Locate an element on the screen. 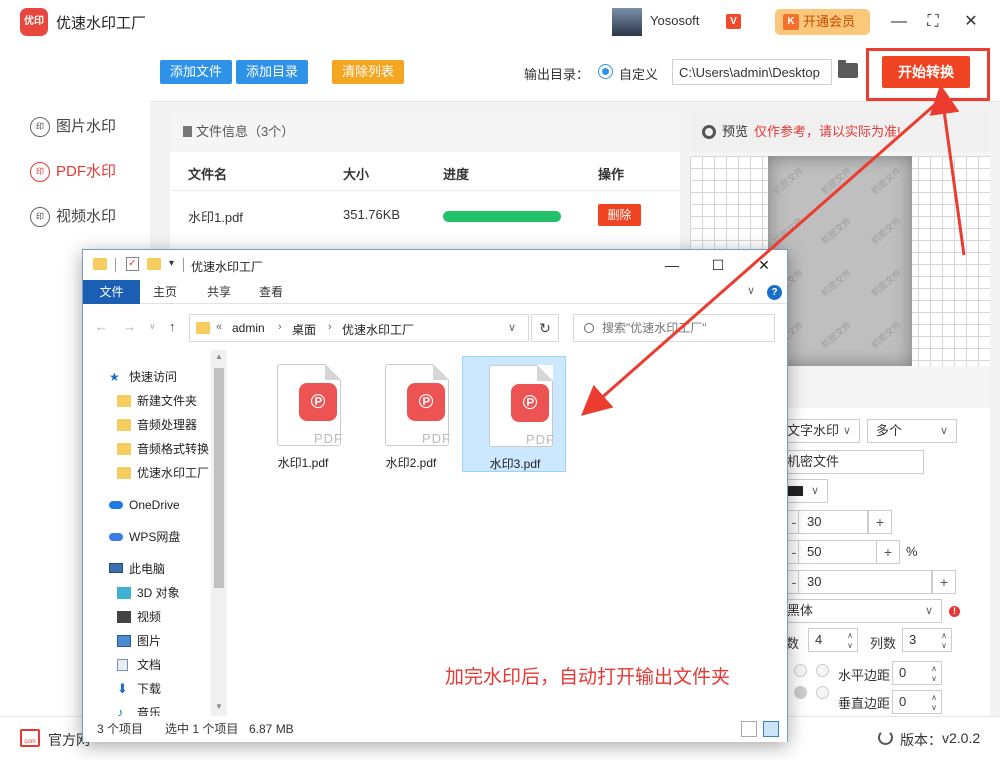 The width and height of the screenshot is (1000, 760). refresh-button: ↻ is located at coordinates (545, 328).